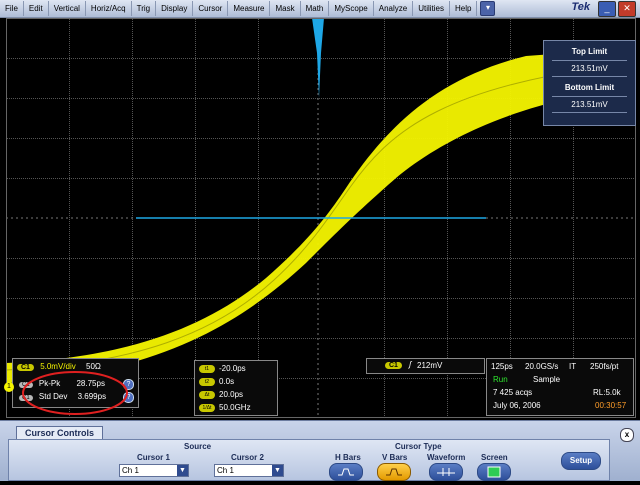  I want to click on close-button: ✕, so click(627, 9).